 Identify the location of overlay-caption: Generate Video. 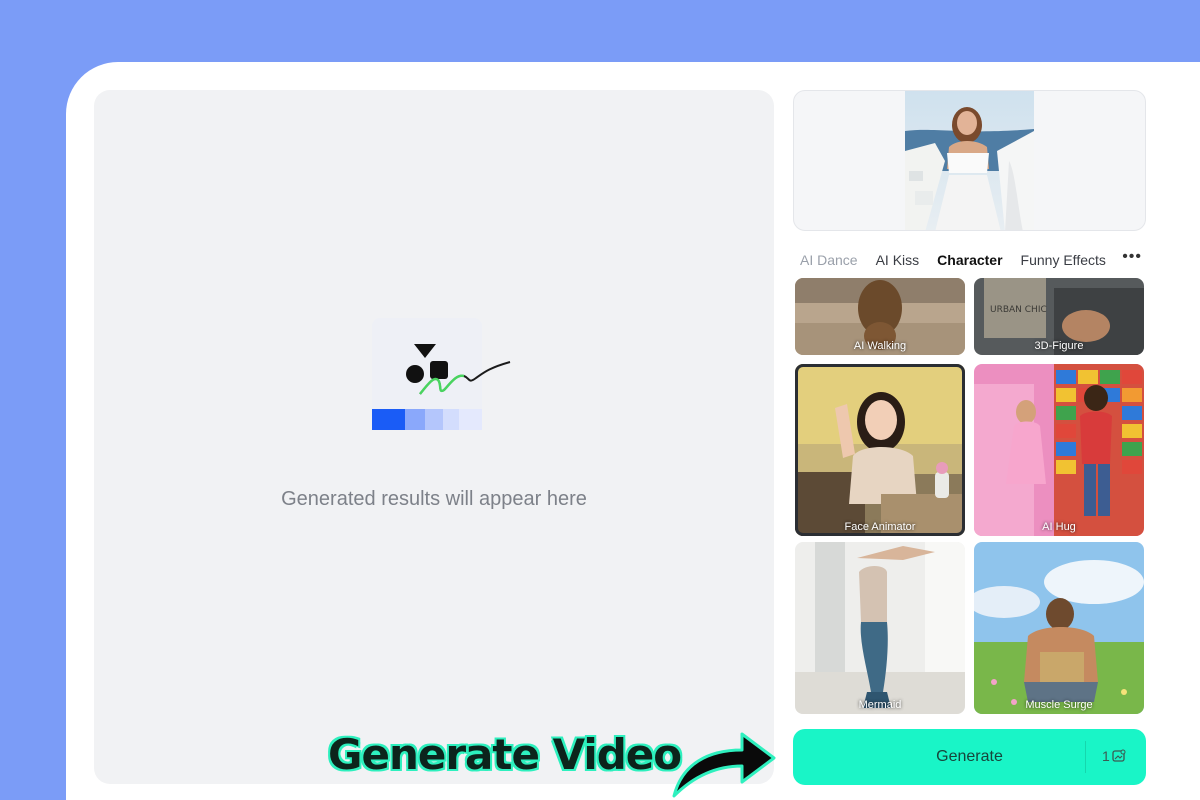
(505, 754).